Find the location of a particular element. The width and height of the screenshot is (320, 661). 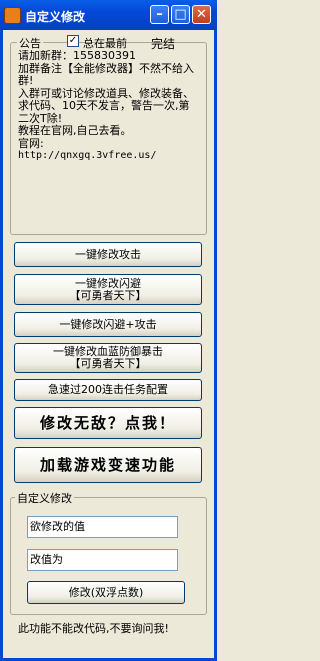

notice-group-label: 公告 is located at coordinates (30, 43).